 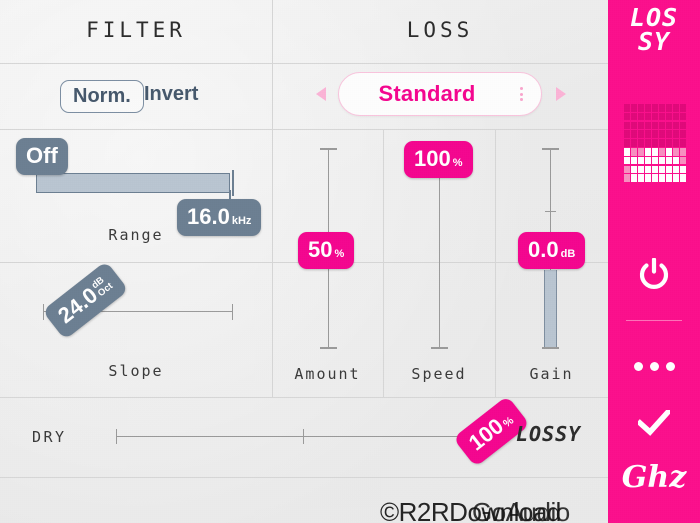 I want to click on level-meter, so click(x=655, y=143).